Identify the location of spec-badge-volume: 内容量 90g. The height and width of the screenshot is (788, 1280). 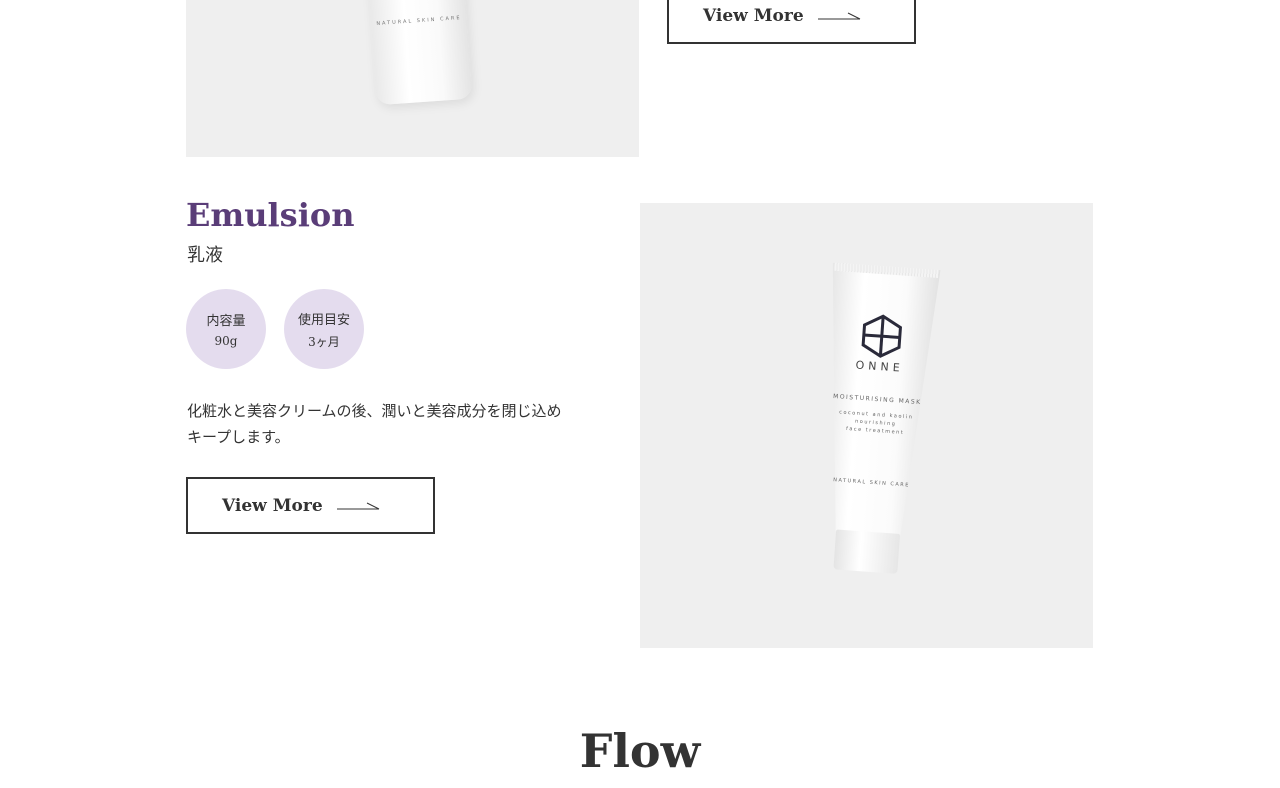
(226, 329).